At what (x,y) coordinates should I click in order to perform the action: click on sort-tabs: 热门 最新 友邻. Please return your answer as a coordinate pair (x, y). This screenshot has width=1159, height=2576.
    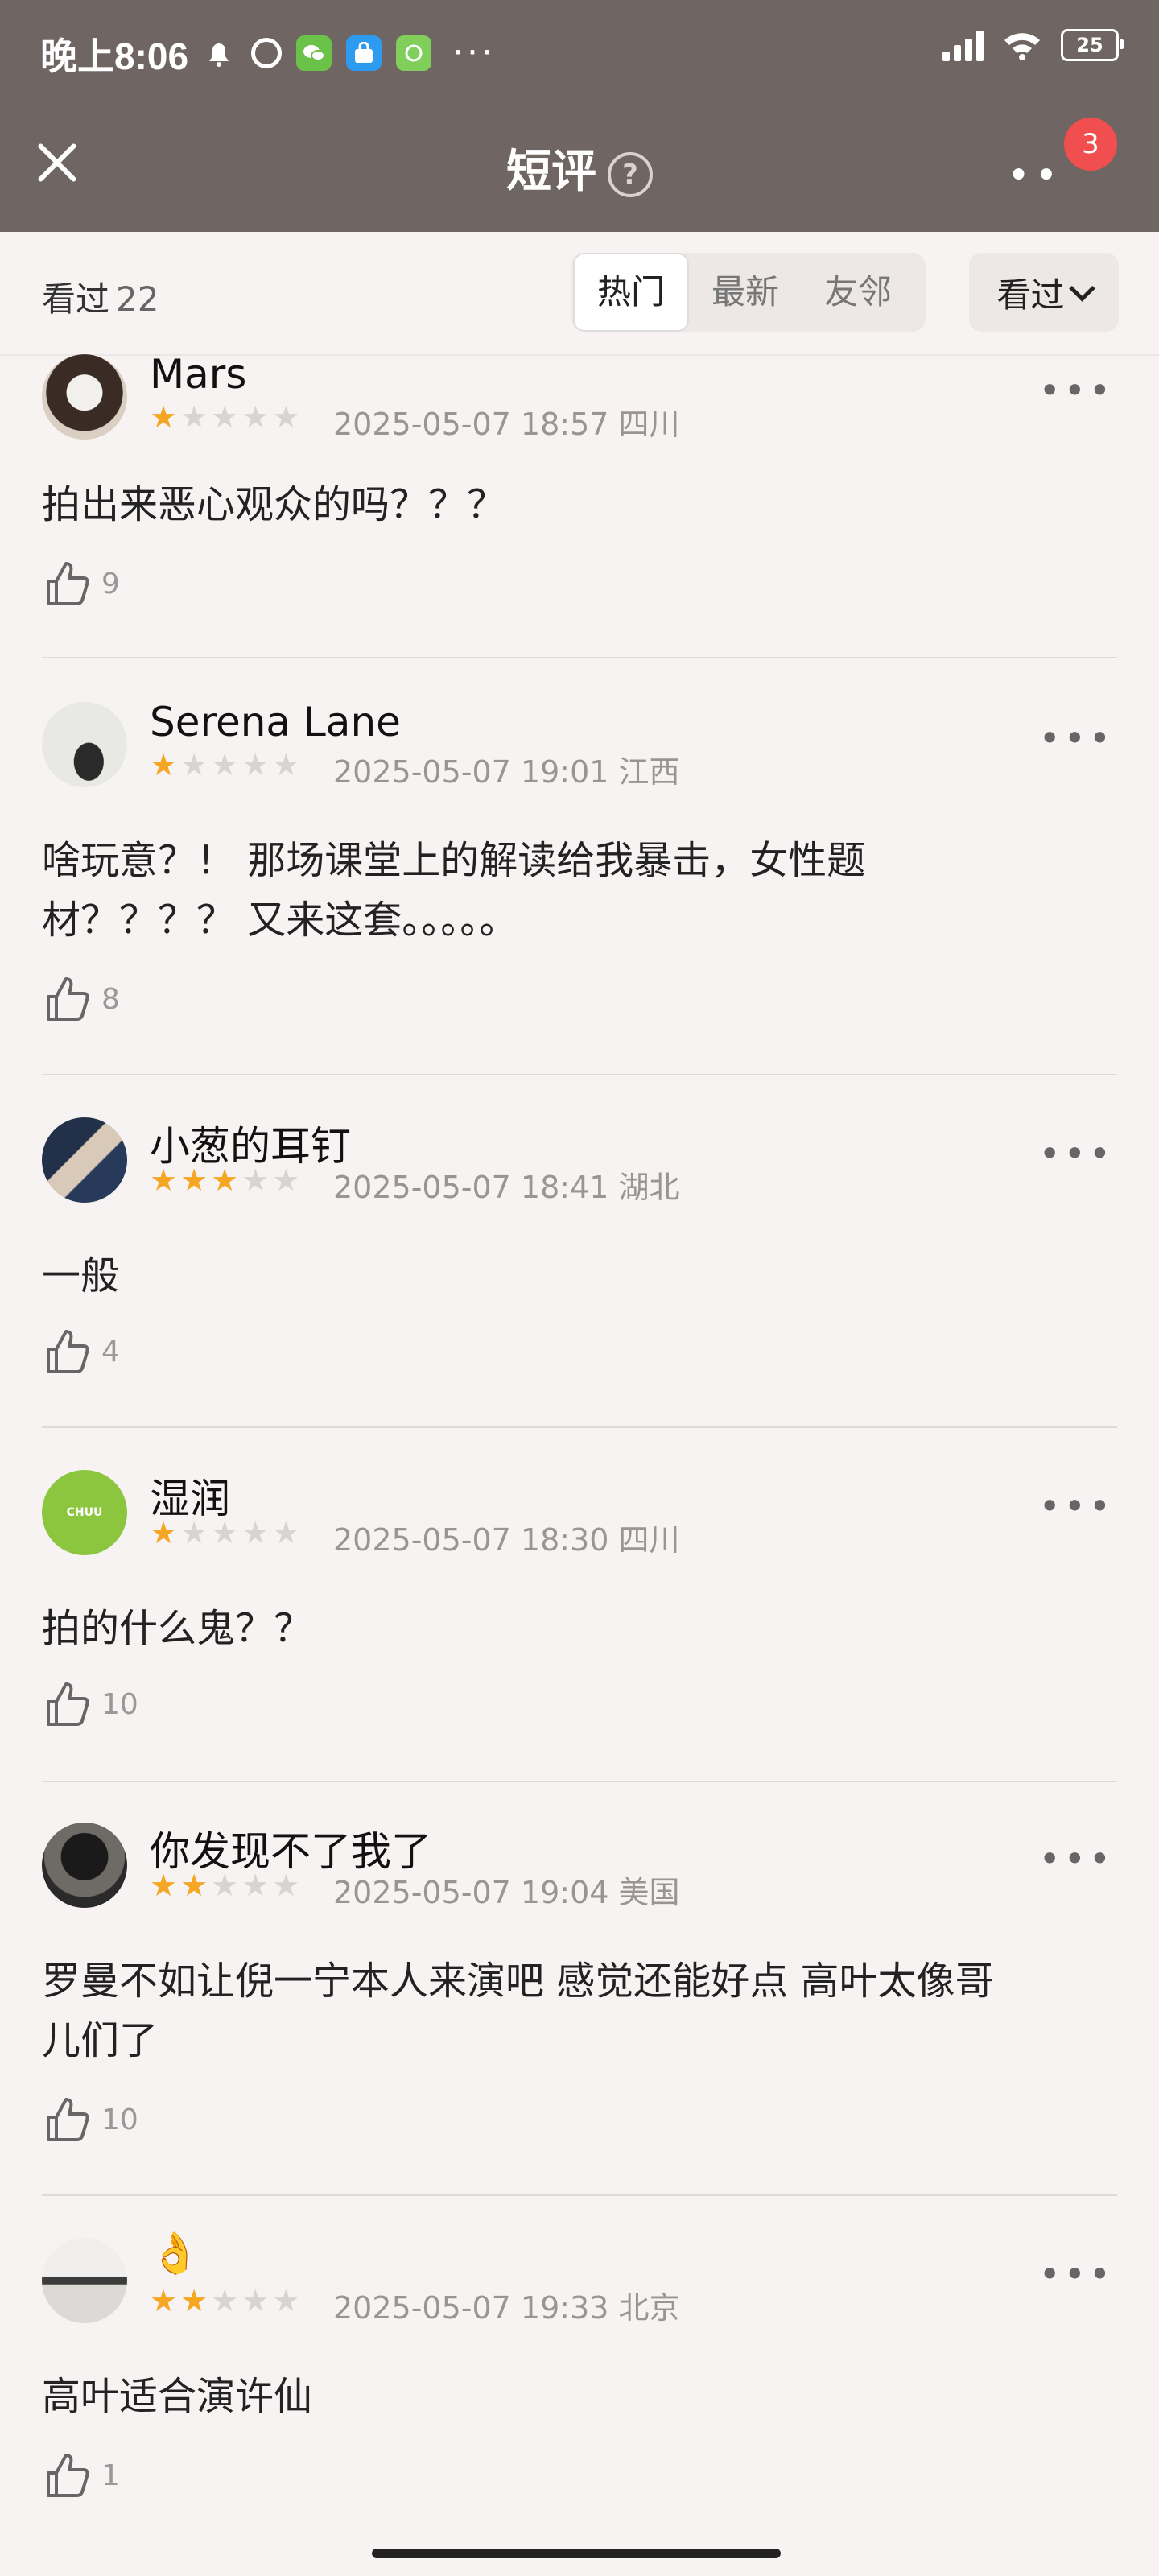
    Looking at the image, I should click on (748, 292).